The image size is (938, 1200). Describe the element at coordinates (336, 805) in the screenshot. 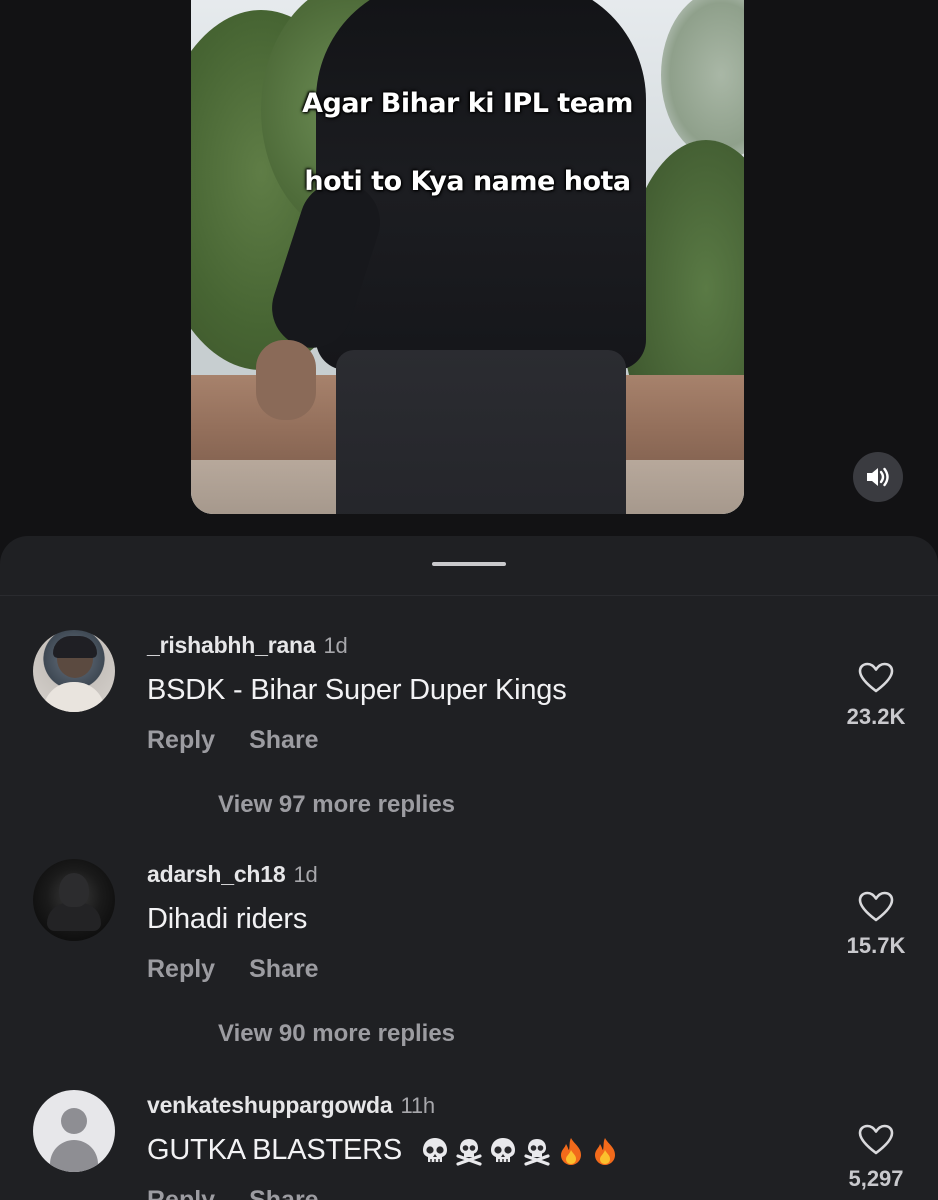

I see `view-replies-link: View 97 more replies` at that location.